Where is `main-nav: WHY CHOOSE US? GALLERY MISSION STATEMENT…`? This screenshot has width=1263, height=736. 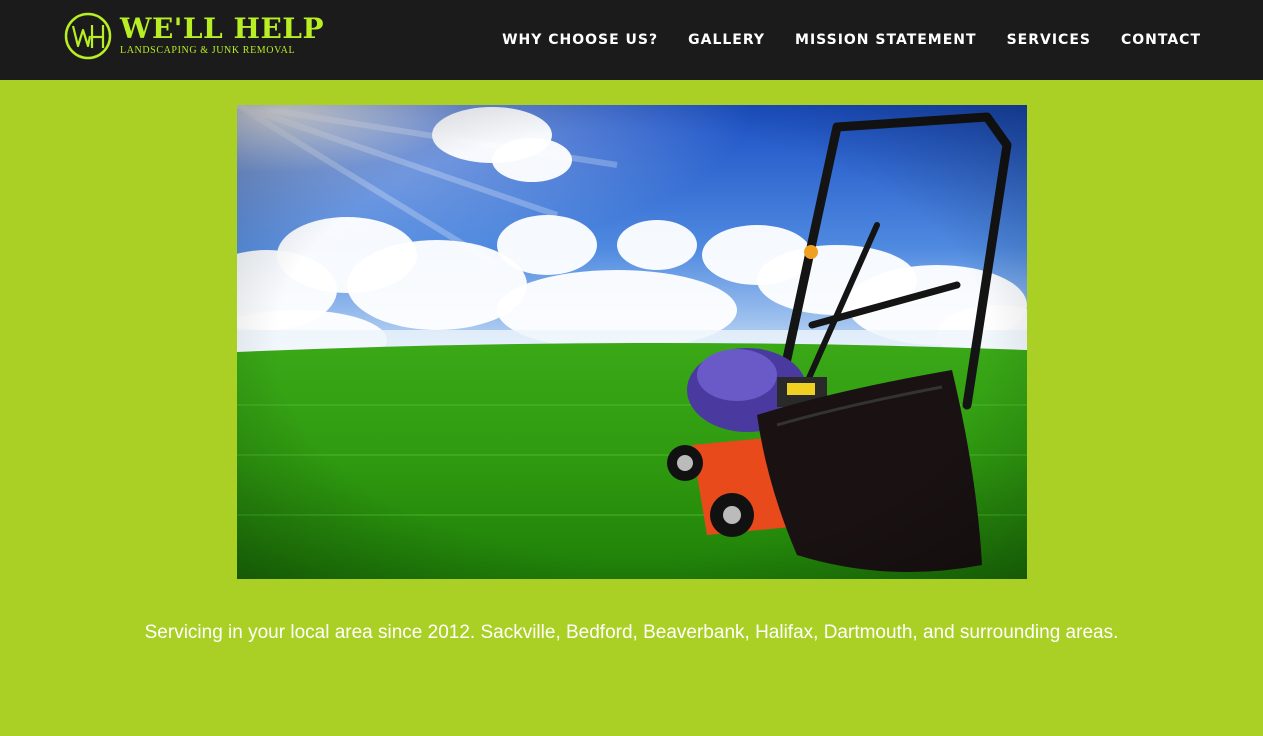
main-nav: WHY CHOOSE US? GALLERY MISSION STATEMENT… is located at coordinates (836, 40).